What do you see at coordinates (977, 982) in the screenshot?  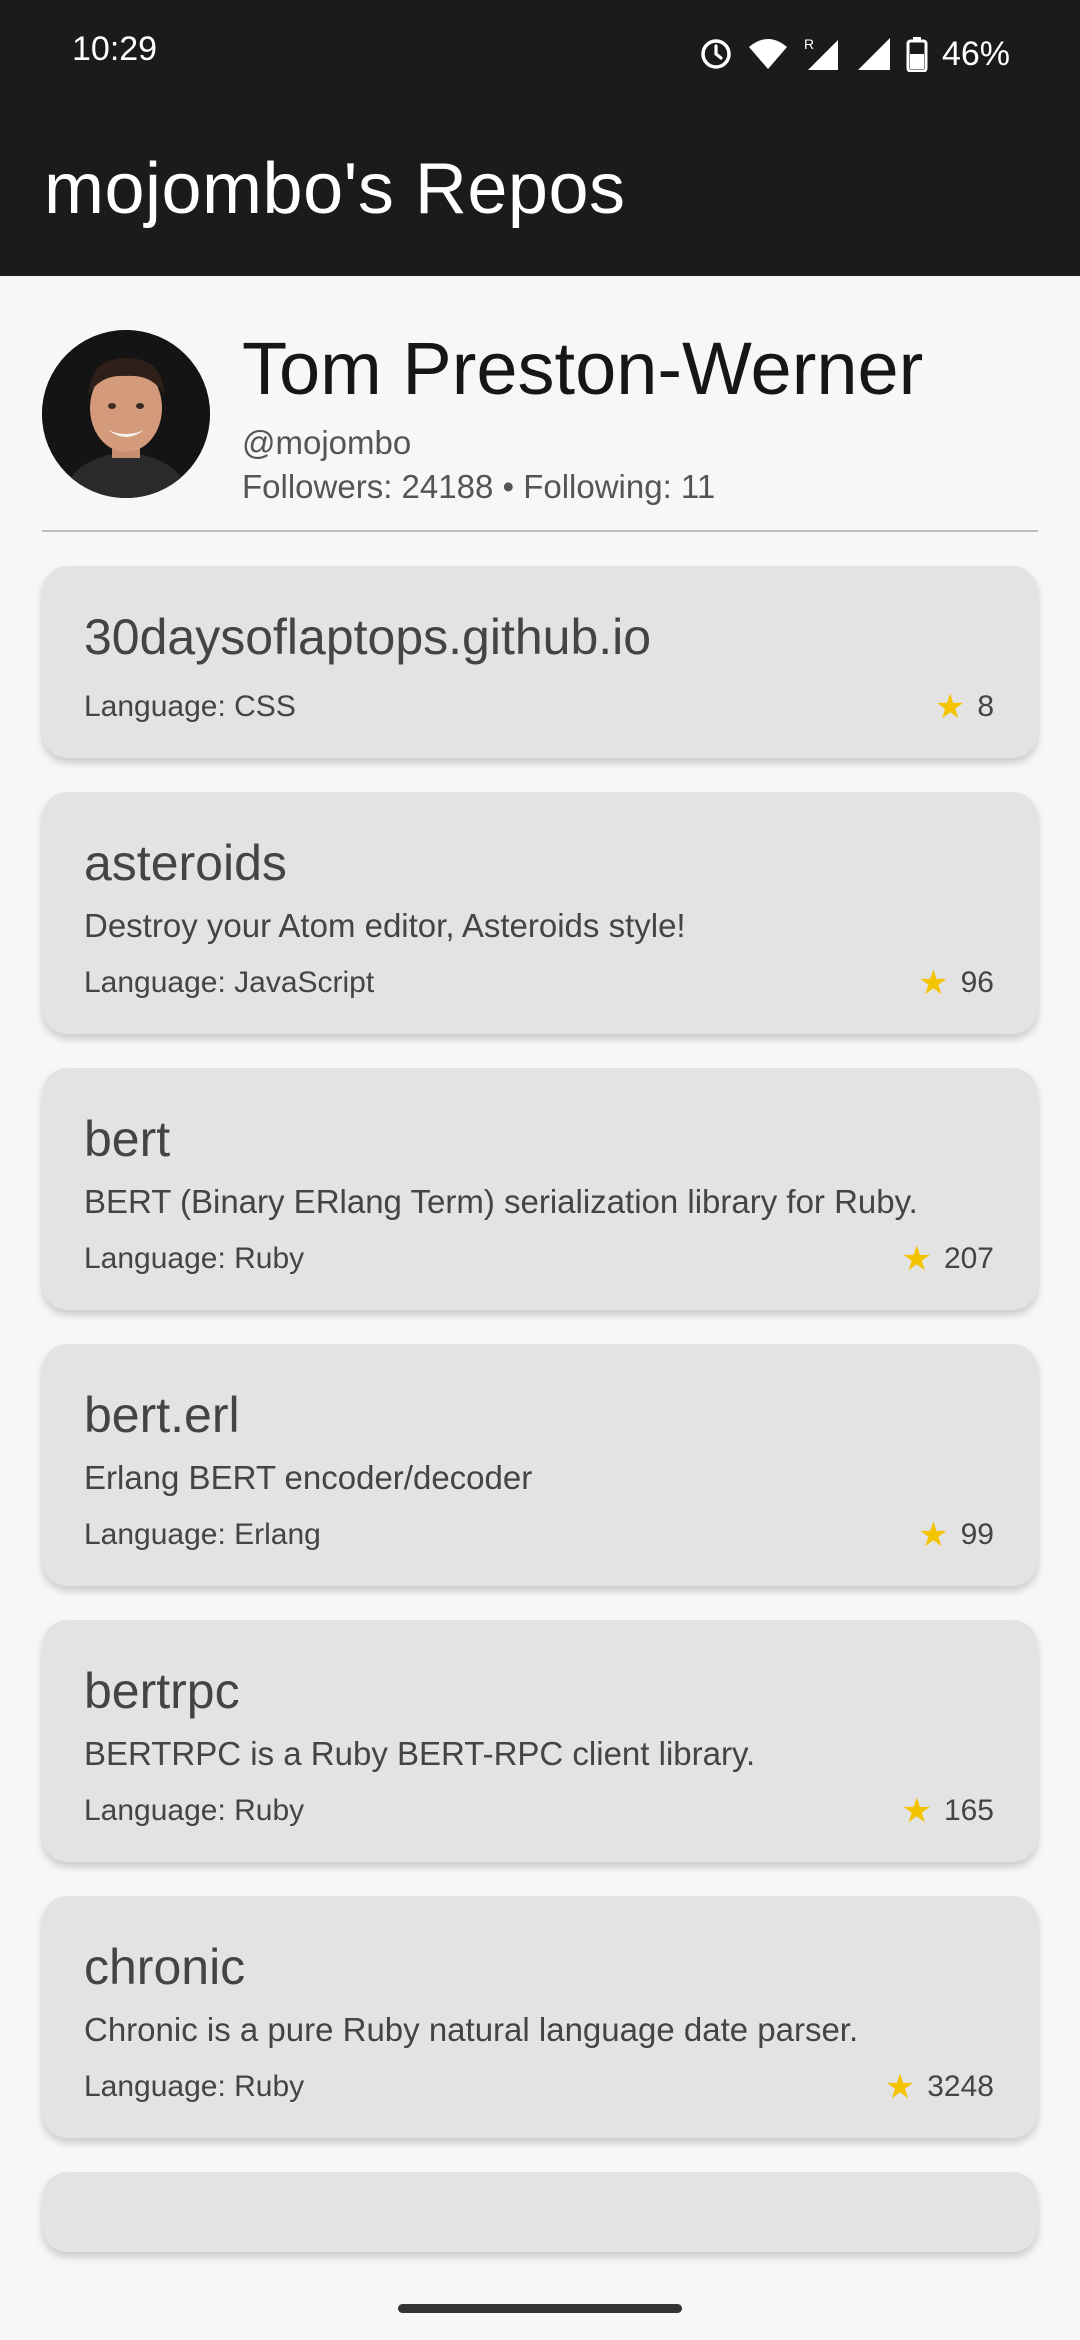 I see `star-count: 96` at bounding box center [977, 982].